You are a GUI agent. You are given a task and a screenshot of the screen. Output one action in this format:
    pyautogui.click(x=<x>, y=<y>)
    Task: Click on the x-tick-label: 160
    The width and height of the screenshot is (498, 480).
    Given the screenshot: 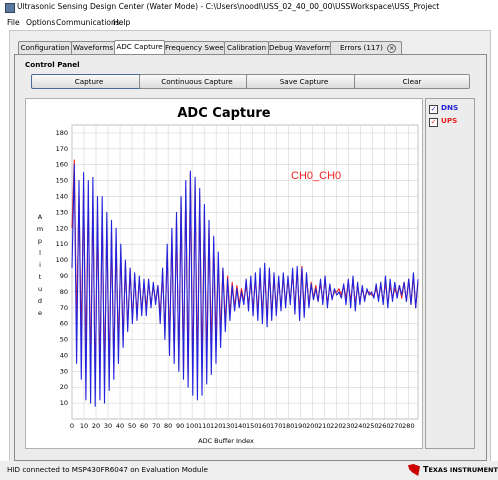 What is the action you would take?
    pyautogui.click(x=264, y=426)
    